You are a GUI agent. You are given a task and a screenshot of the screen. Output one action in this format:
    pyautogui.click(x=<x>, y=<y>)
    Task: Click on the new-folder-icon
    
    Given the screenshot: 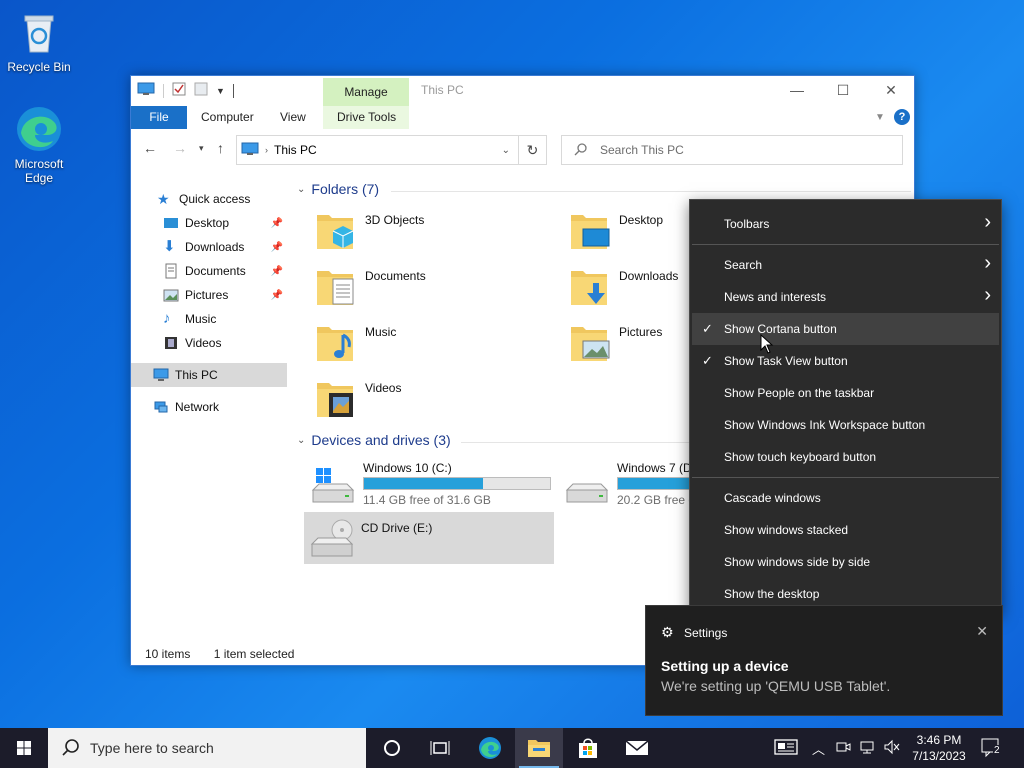 What is the action you would take?
    pyautogui.click(x=201, y=90)
    